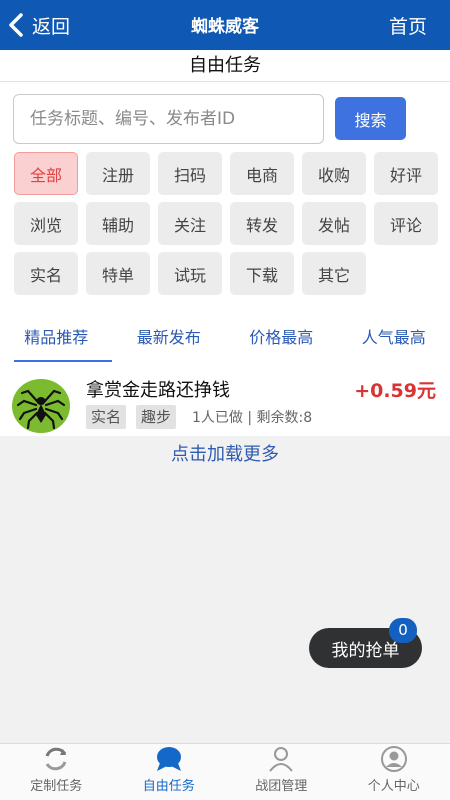 Image resolution: width=450 pixels, height=800 pixels. Describe the element at coordinates (168, 759) in the screenshot. I see `chat-bubble-icon` at that location.